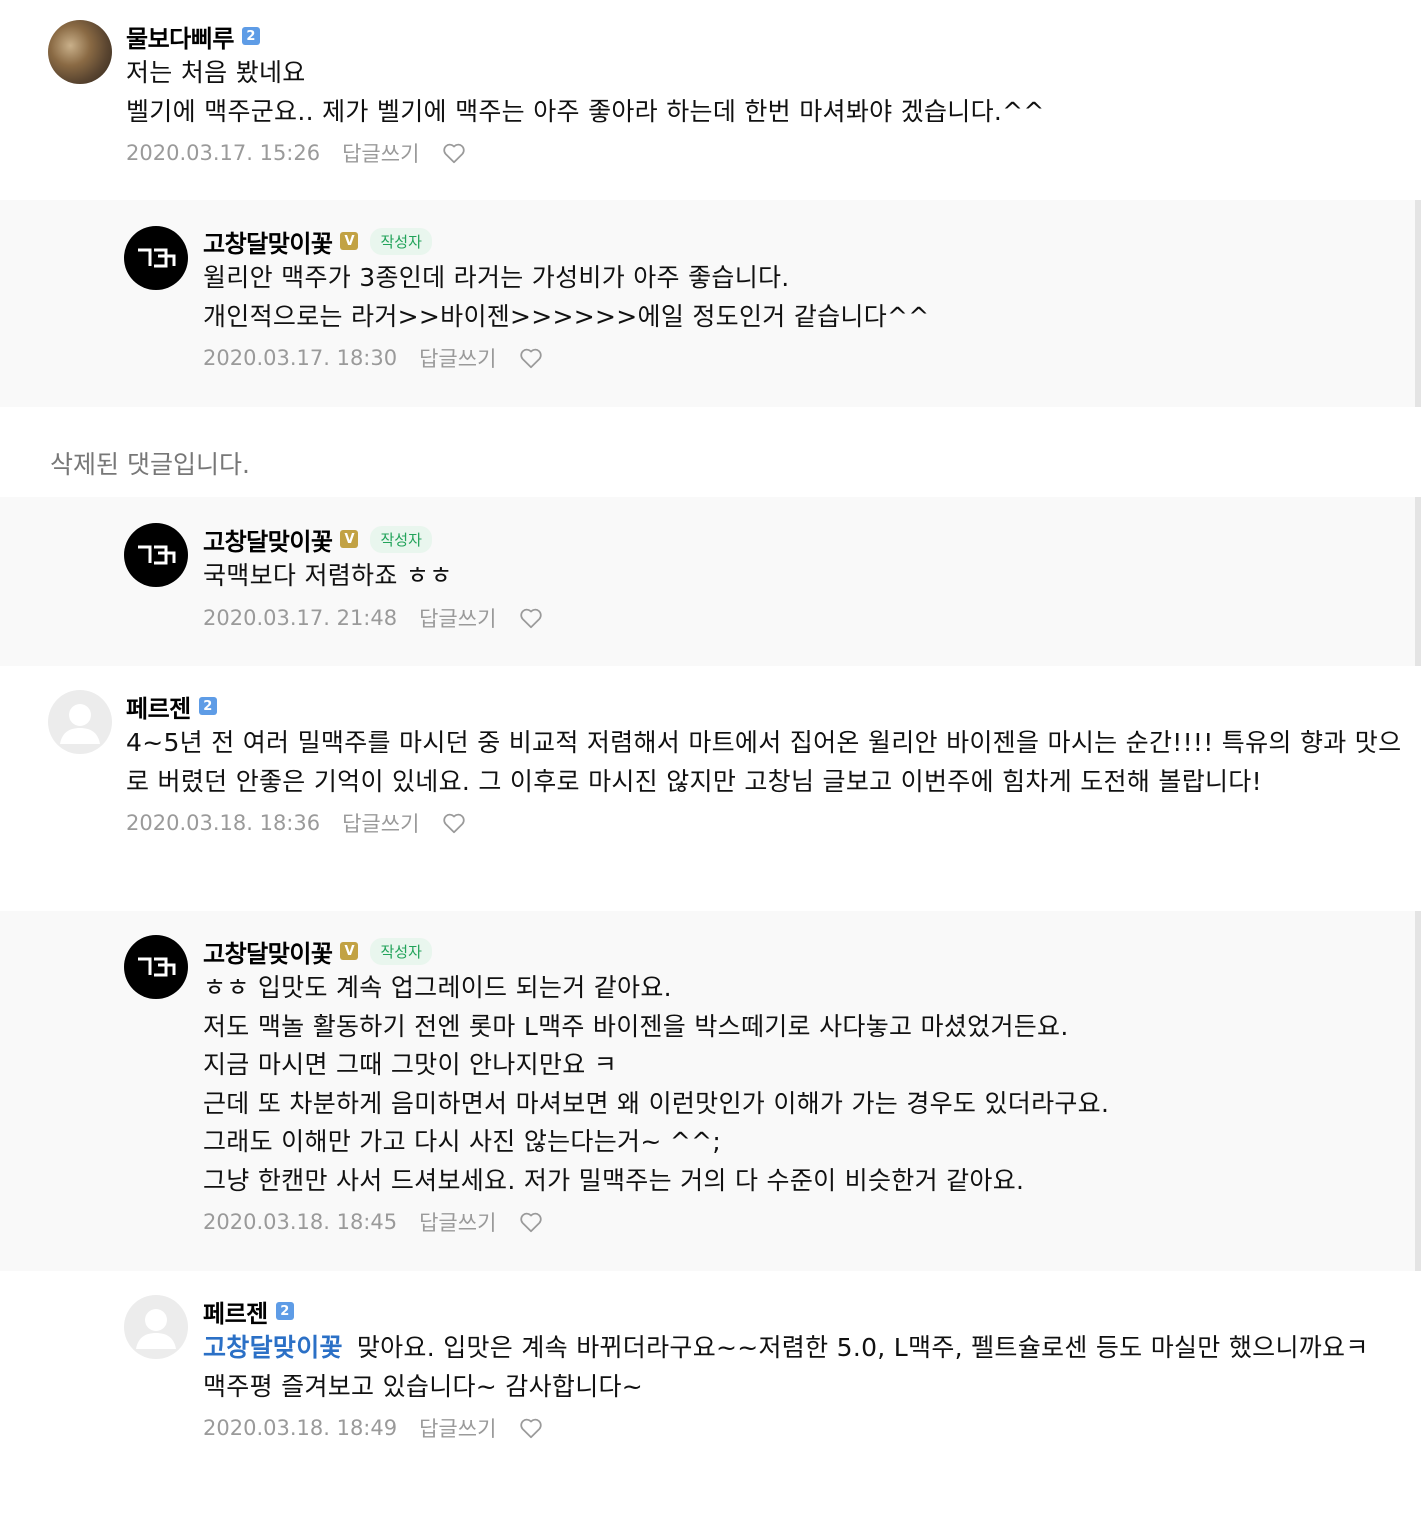  What do you see at coordinates (462, 1141) in the screenshot?
I see `comment-text-line: 그래도 이해만 가고 다시 사진 않는다는거~ ^^;` at bounding box center [462, 1141].